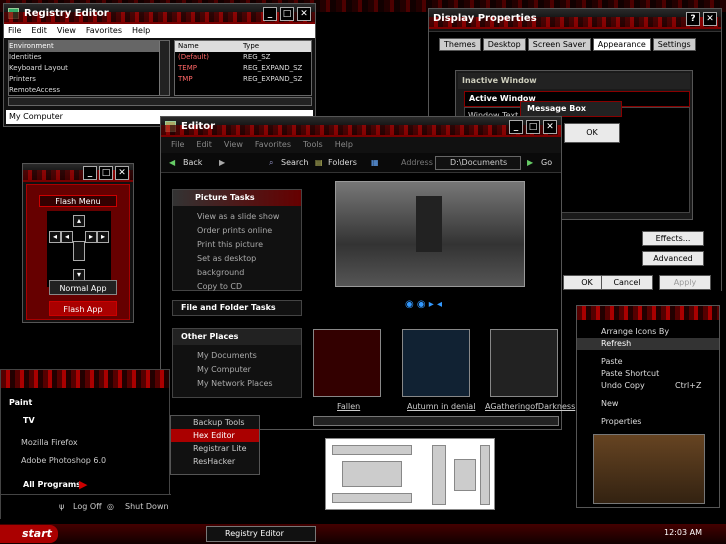 The image size is (726, 544). What do you see at coordinates (215, 448) in the screenshot?
I see `submenu-registrar: Registrar Lite` at bounding box center [215, 448].